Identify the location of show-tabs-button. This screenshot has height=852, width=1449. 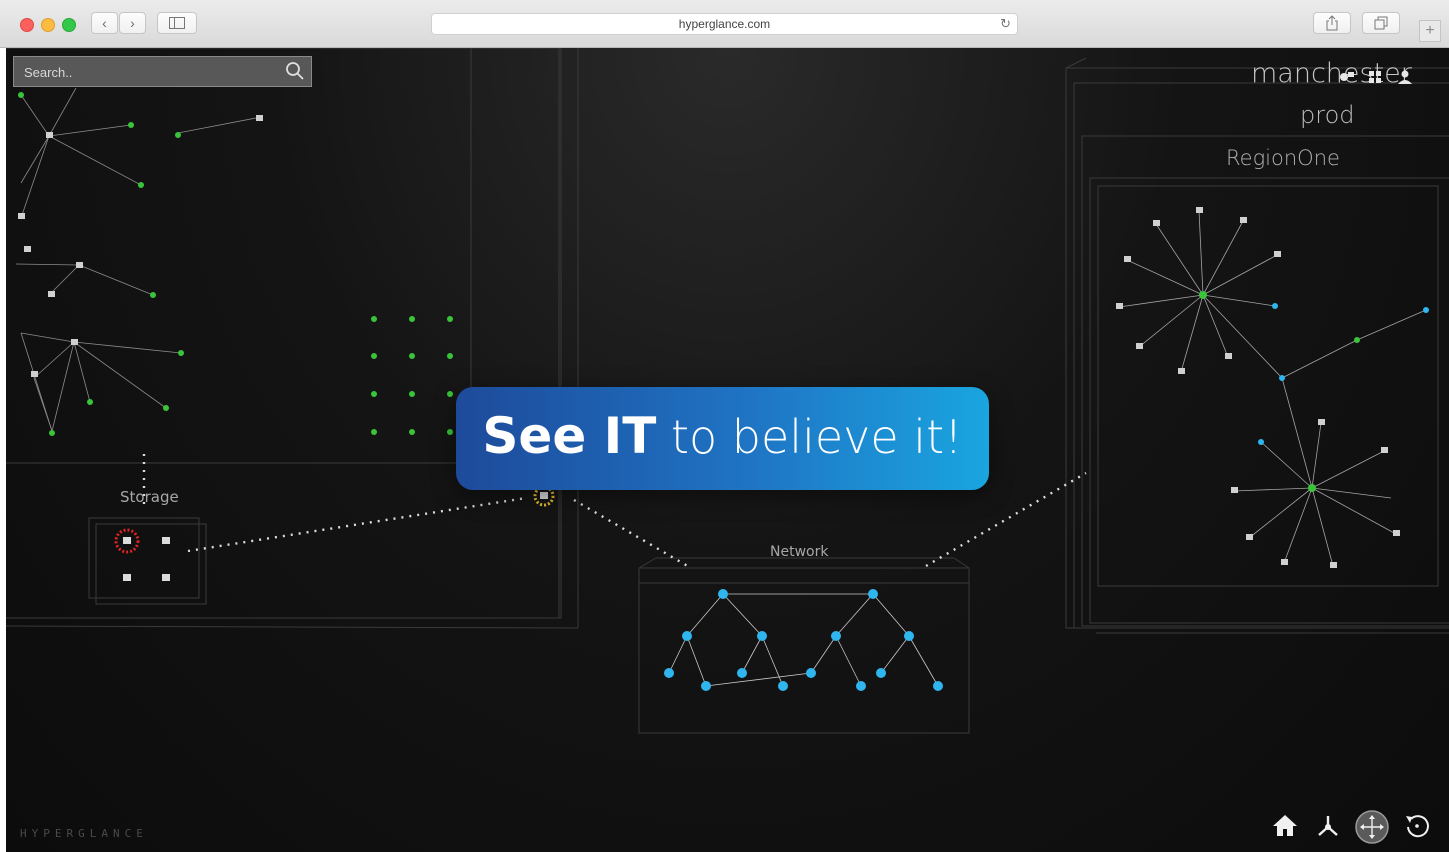
(1381, 23).